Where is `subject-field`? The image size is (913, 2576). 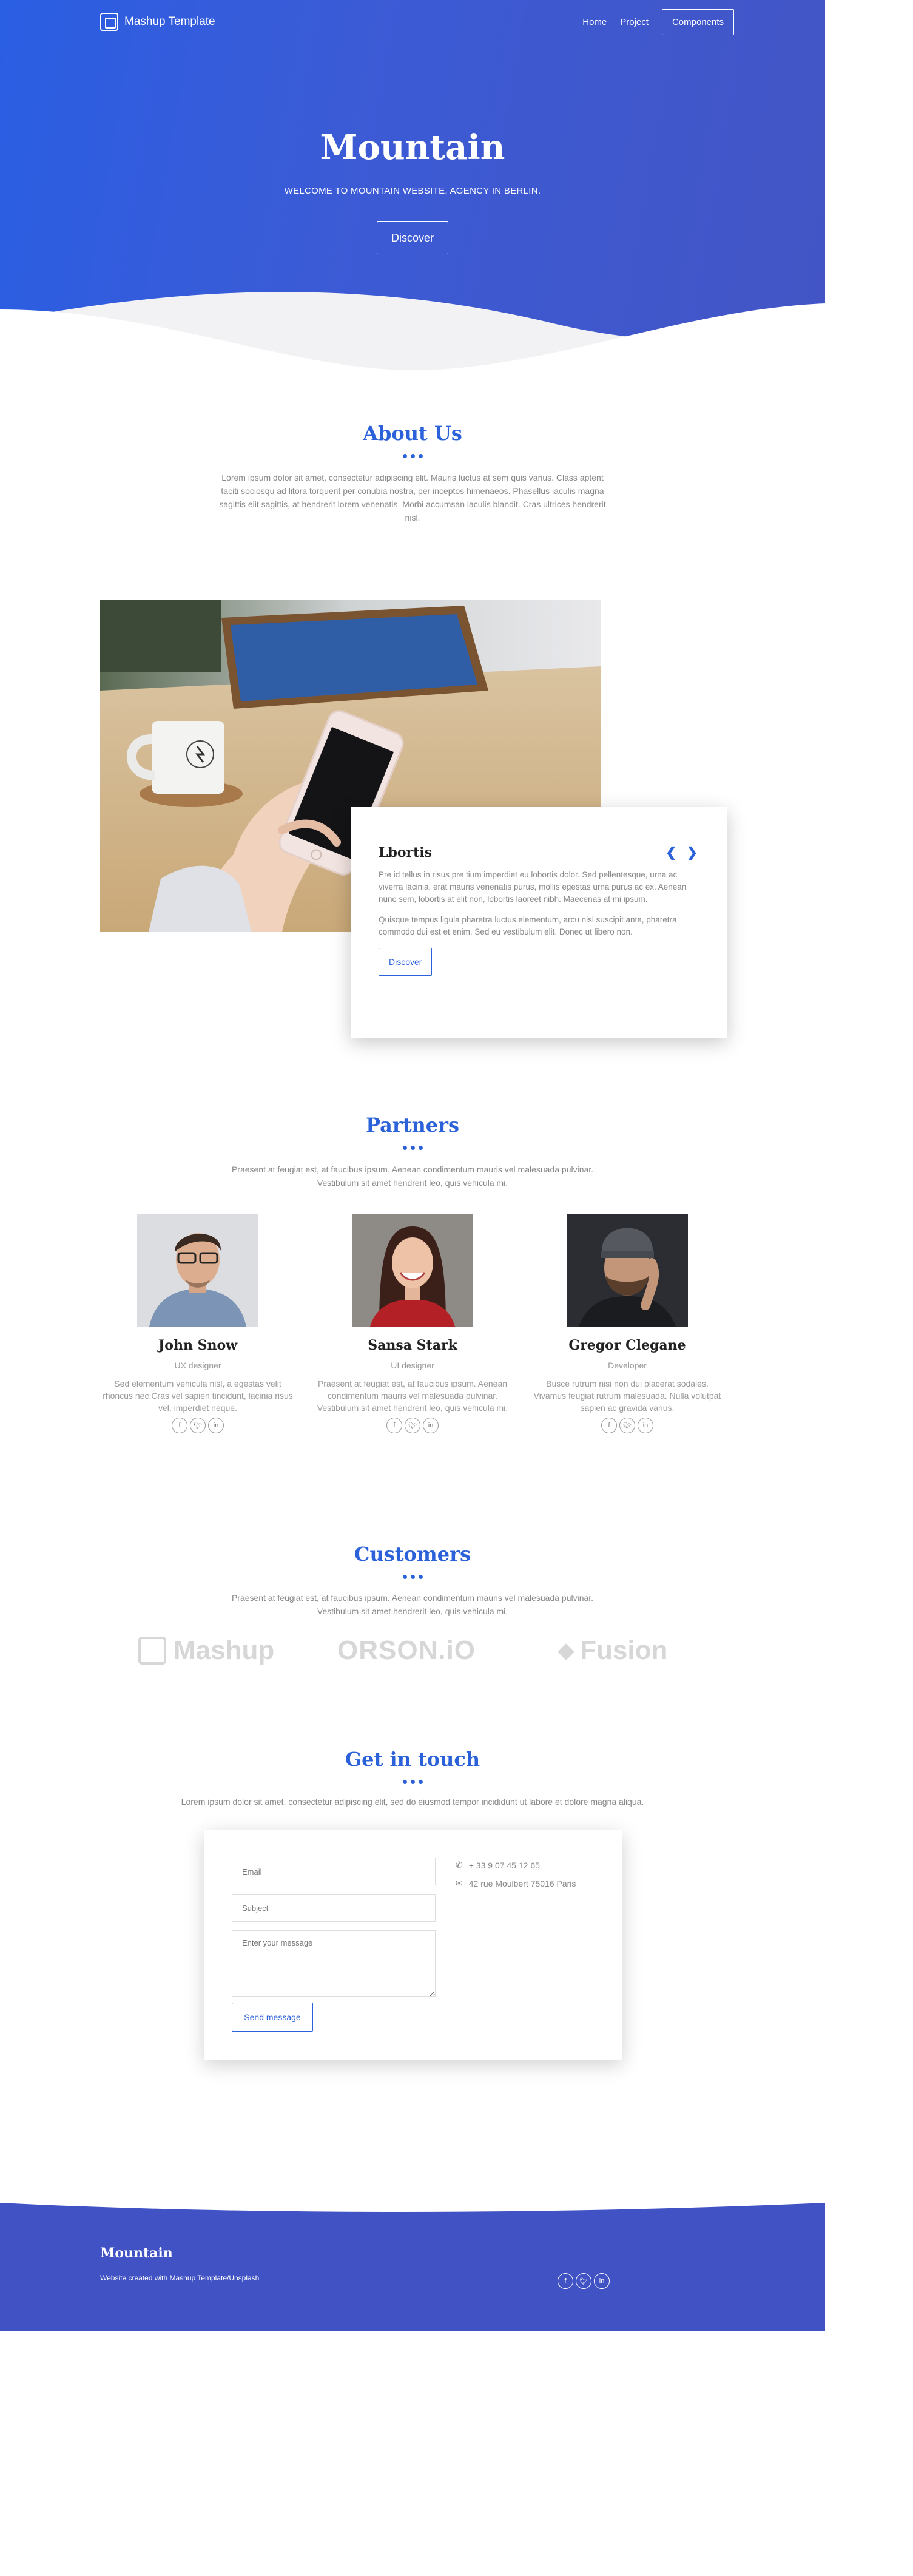 subject-field is located at coordinates (334, 1908).